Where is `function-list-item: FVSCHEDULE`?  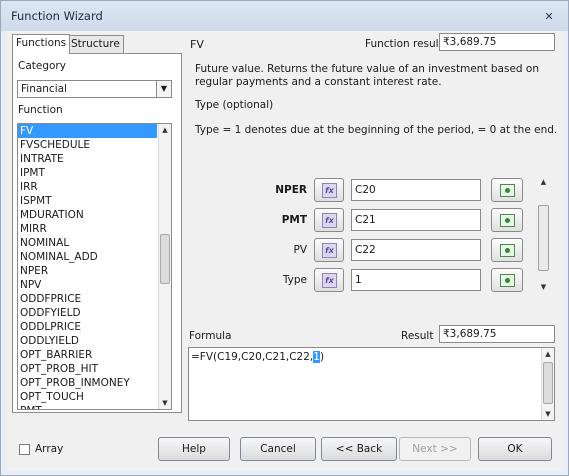
function-list-item: FVSCHEDULE is located at coordinates (94, 145).